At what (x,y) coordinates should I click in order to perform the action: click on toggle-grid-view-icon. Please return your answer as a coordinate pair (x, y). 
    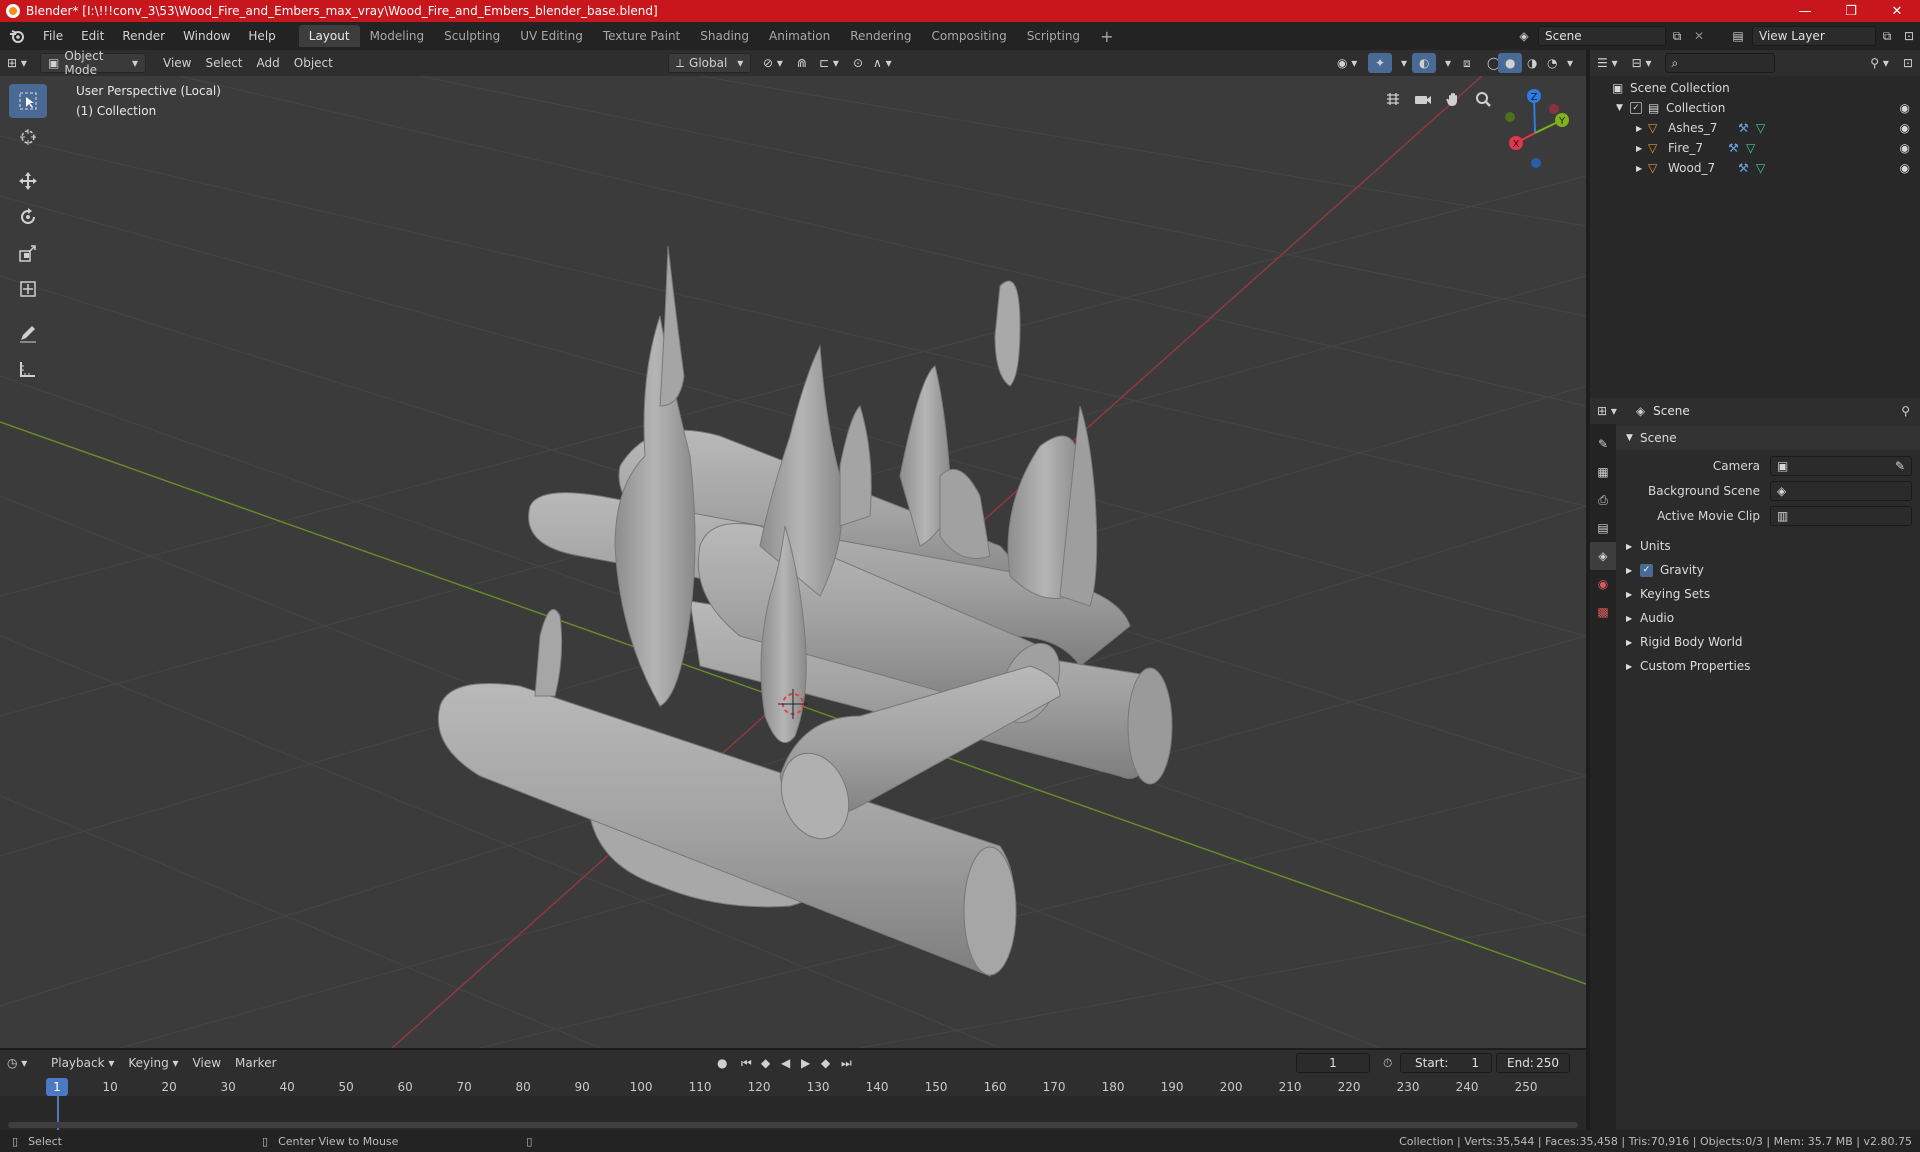
    Looking at the image, I should click on (1393, 99).